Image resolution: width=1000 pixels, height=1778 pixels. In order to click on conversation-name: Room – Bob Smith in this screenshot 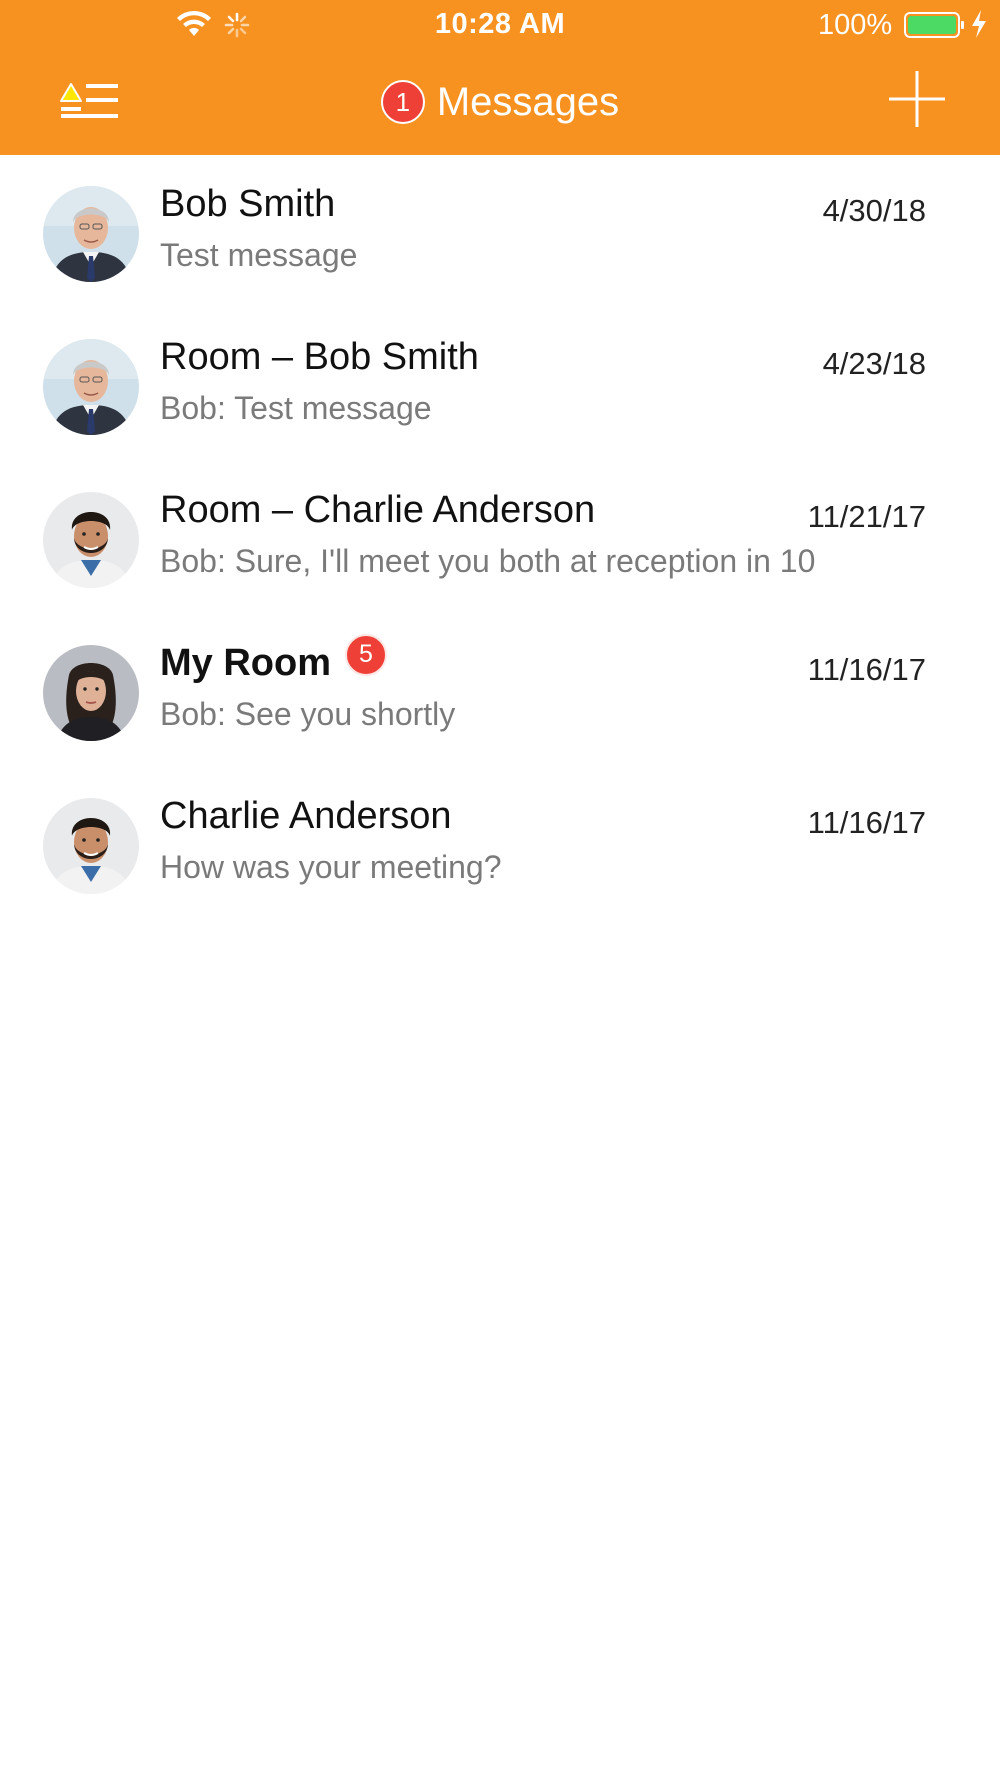, I will do `click(319, 357)`.